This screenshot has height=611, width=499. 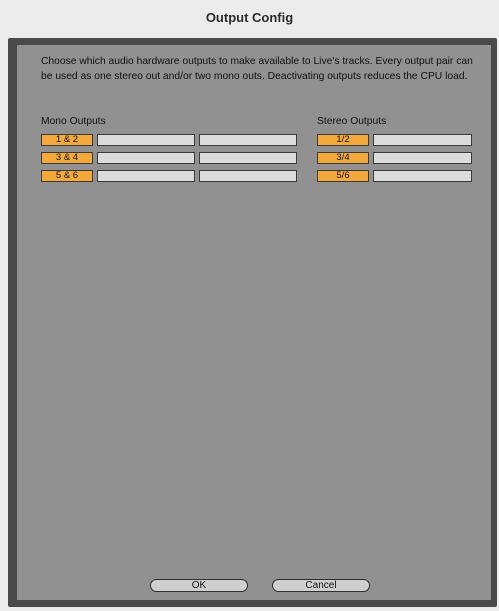 What do you see at coordinates (248, 158) in the screenshot?
I see `mono-output-4-slot` at bounding box center [248, 158].